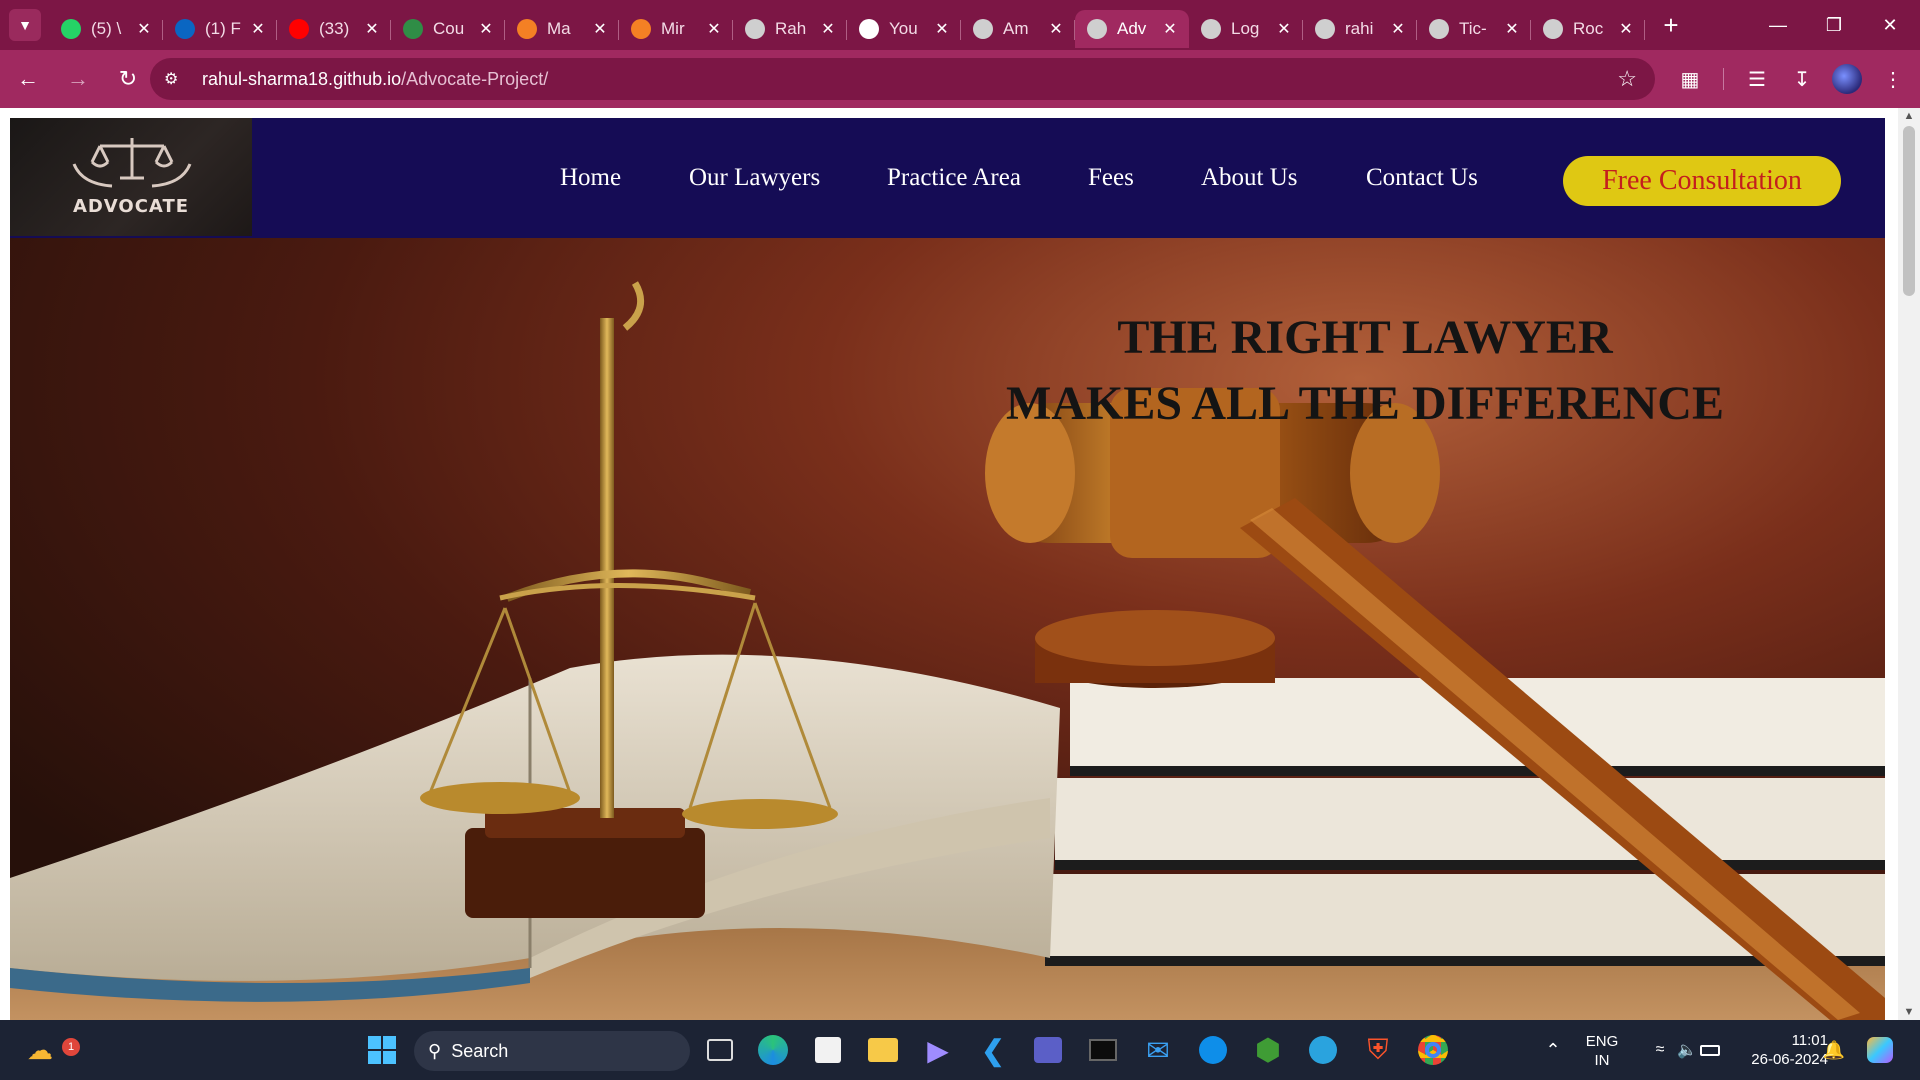 This screenshot has height=1080, width=1920. Describe the element at coordinates (1890, 25) in the screenshot. I see `close-window-button: ✕` at that location.